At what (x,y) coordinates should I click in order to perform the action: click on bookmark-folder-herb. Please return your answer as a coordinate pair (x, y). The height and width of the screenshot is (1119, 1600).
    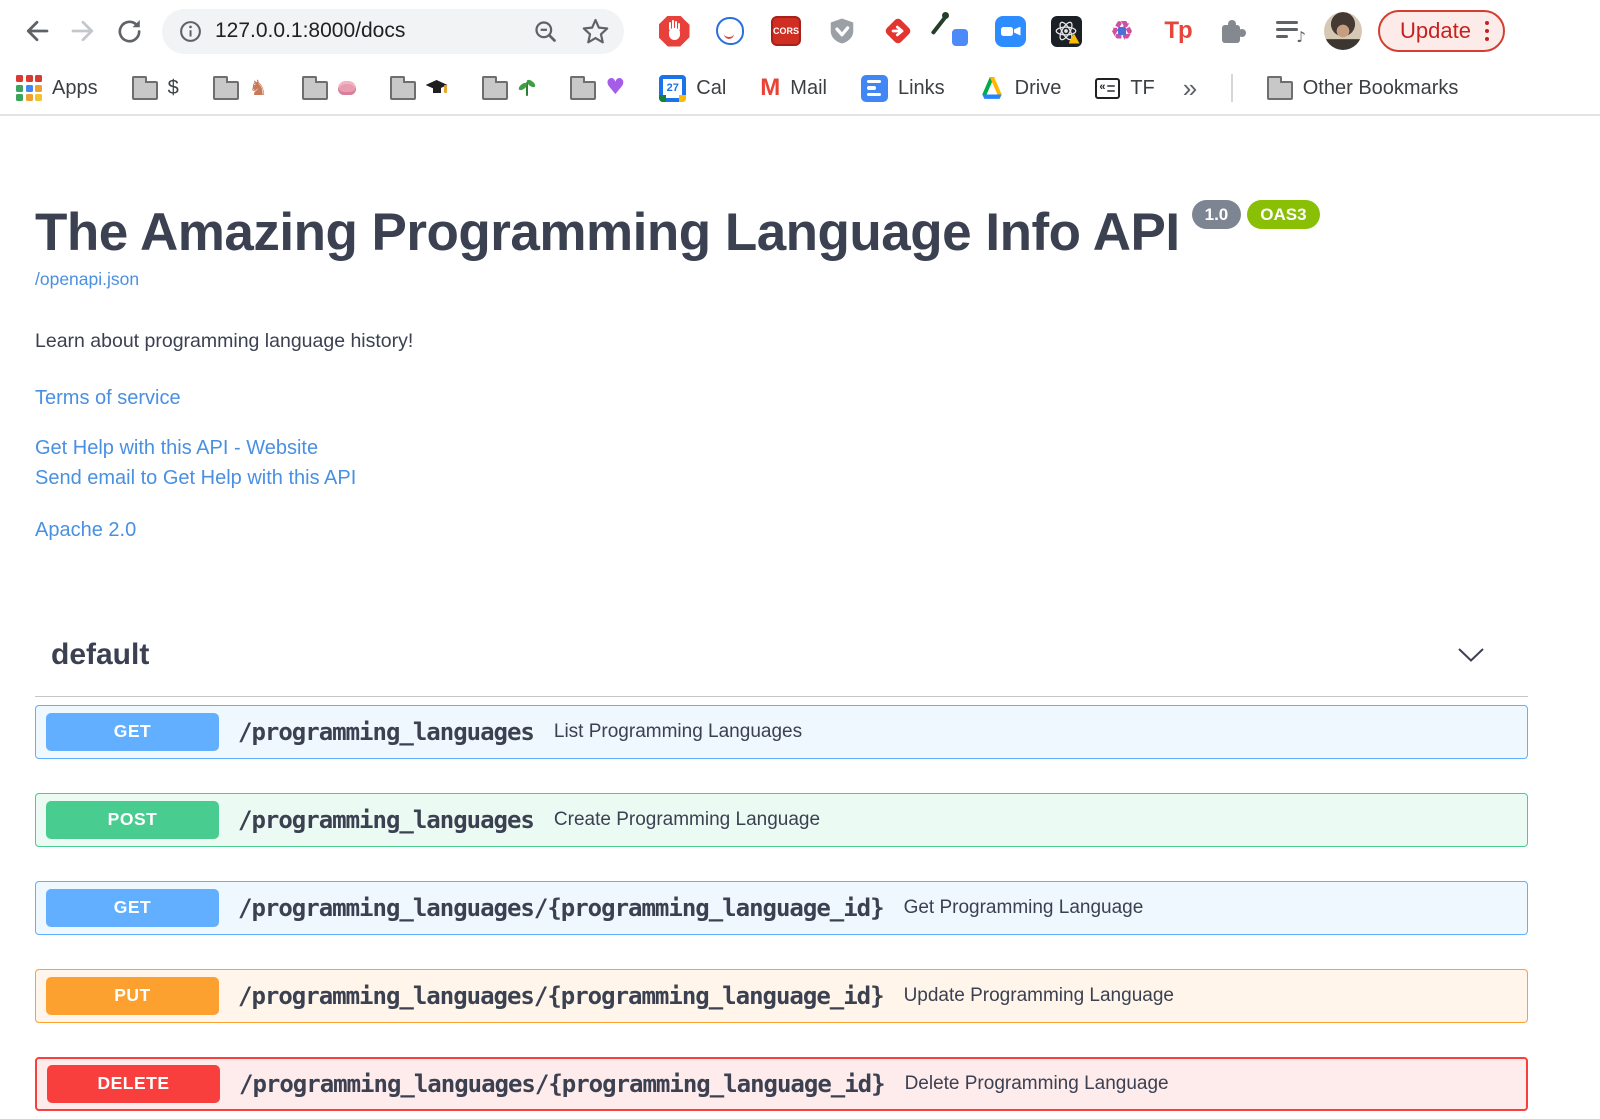
    Looking at the image, I should click on (509, 88).